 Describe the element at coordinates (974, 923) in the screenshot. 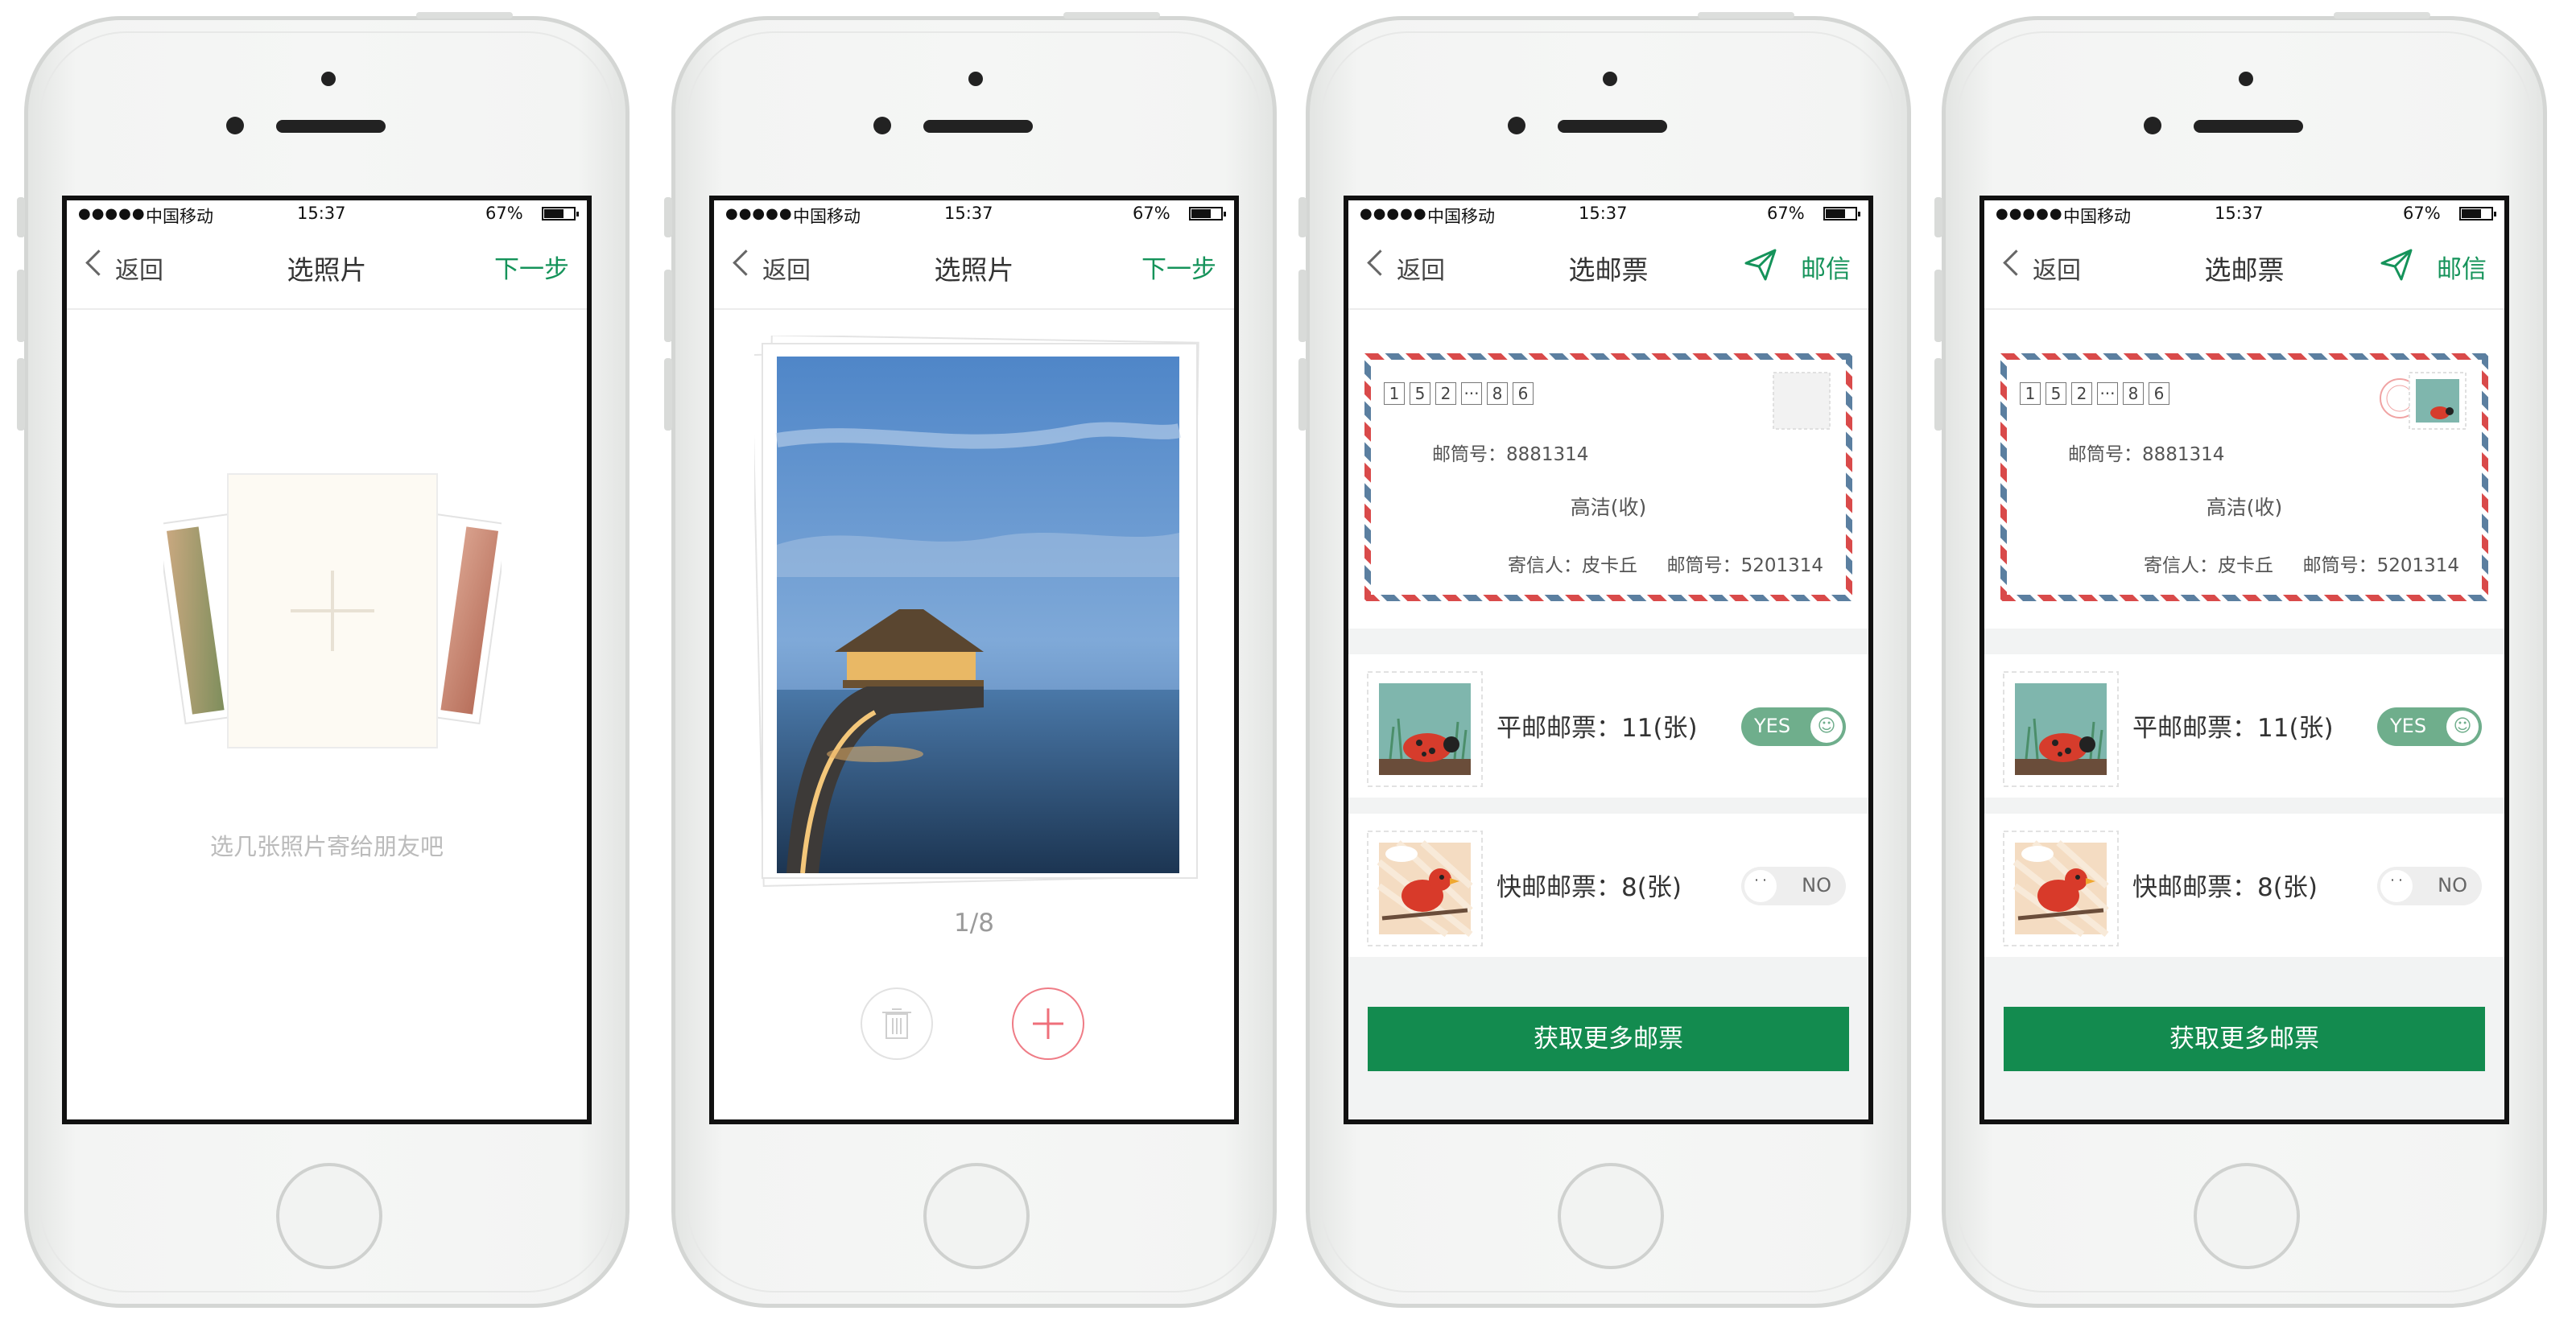

I see `page-counter: 1/8` at that location.